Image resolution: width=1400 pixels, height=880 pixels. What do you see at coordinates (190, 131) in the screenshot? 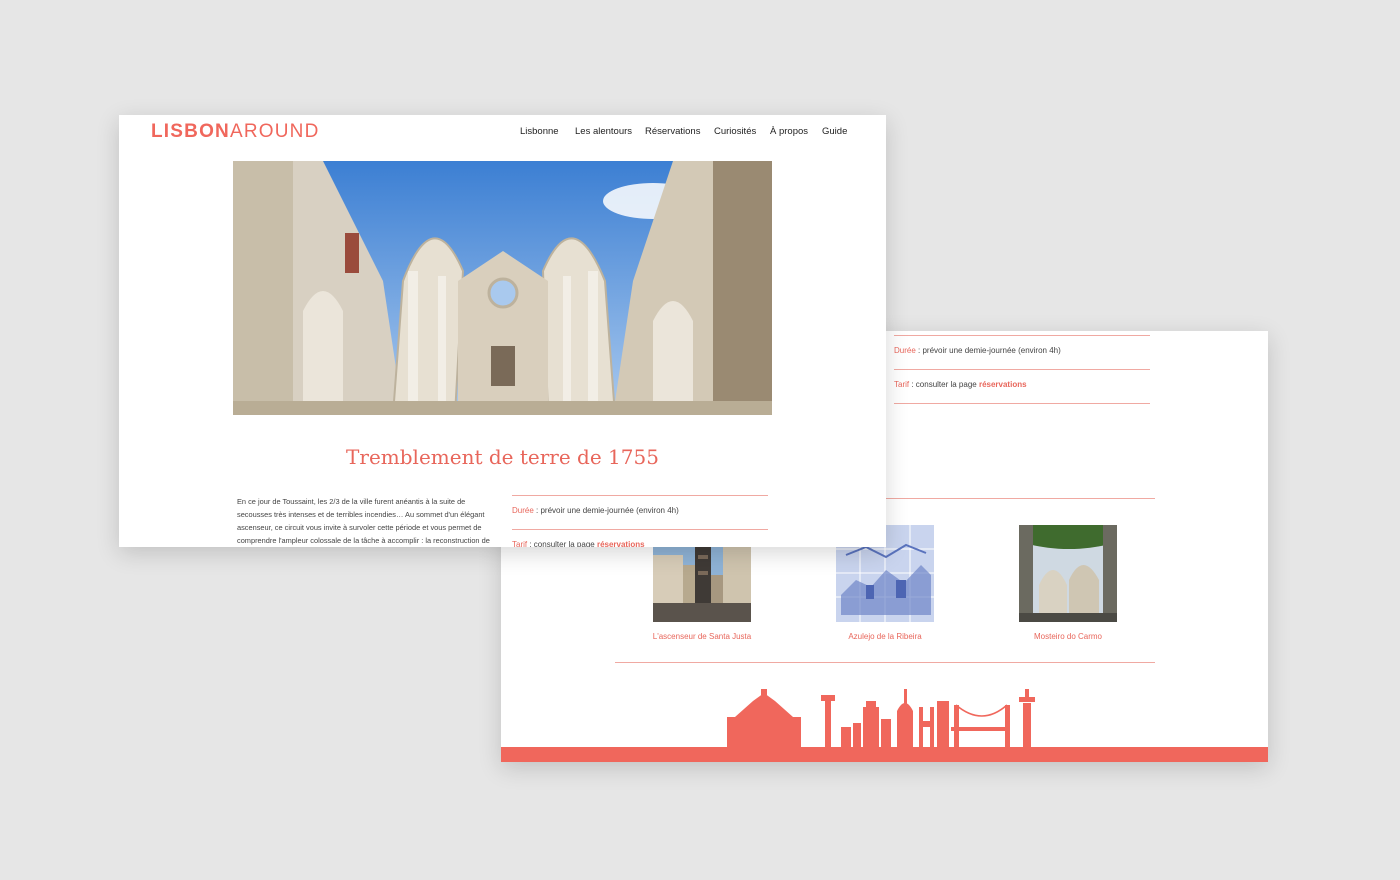
I see `logo-bold-text: LISBON` at bounding box center [190, 131].